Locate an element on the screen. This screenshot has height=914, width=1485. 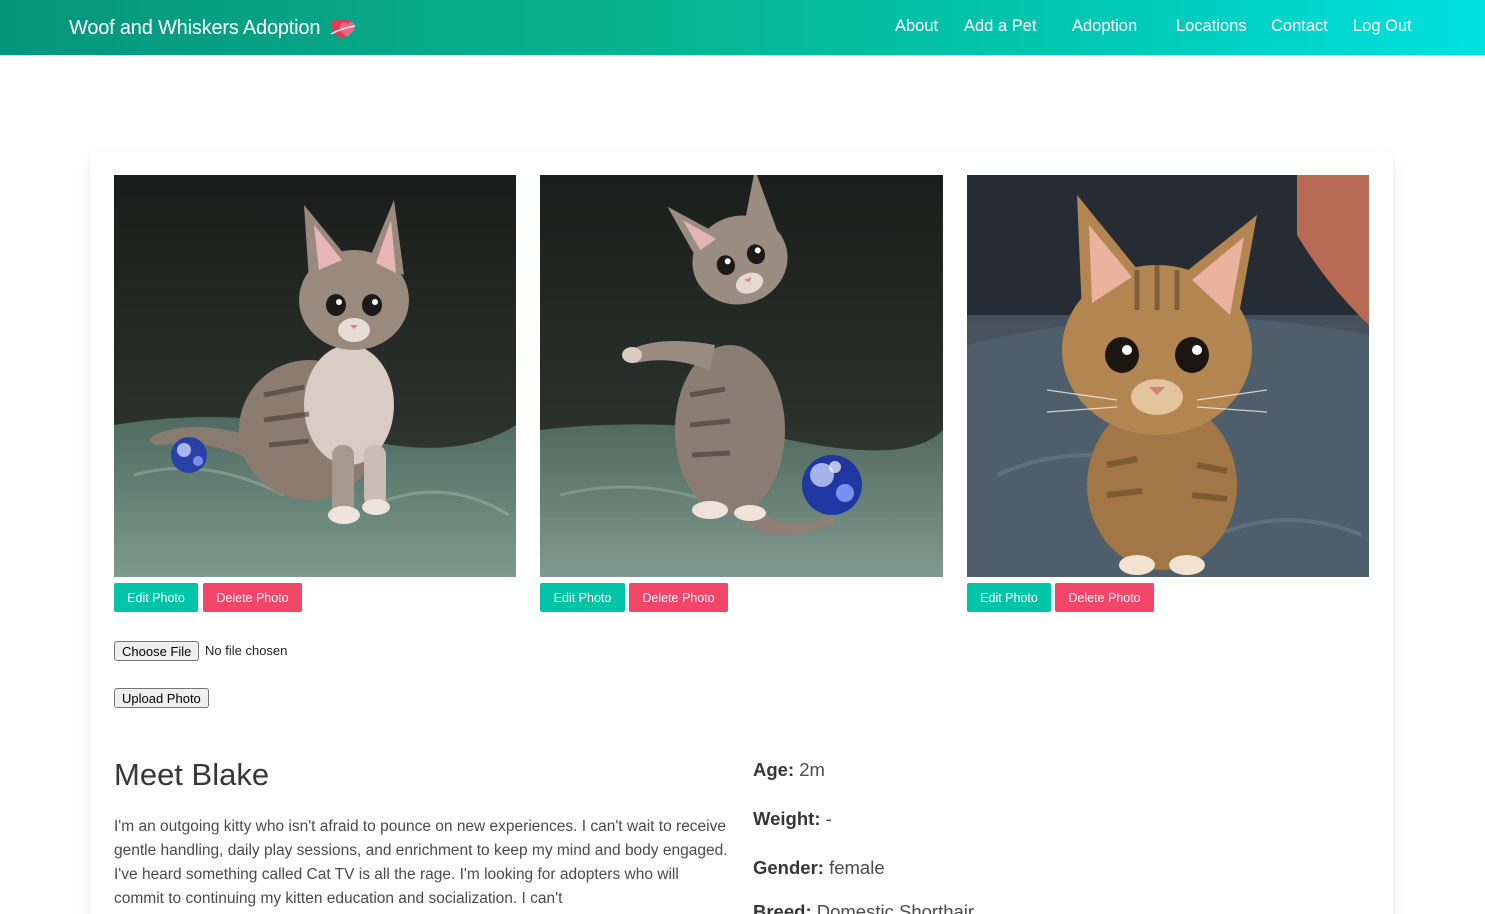
fact-label: Weight: is located at coordinates (787, 818).